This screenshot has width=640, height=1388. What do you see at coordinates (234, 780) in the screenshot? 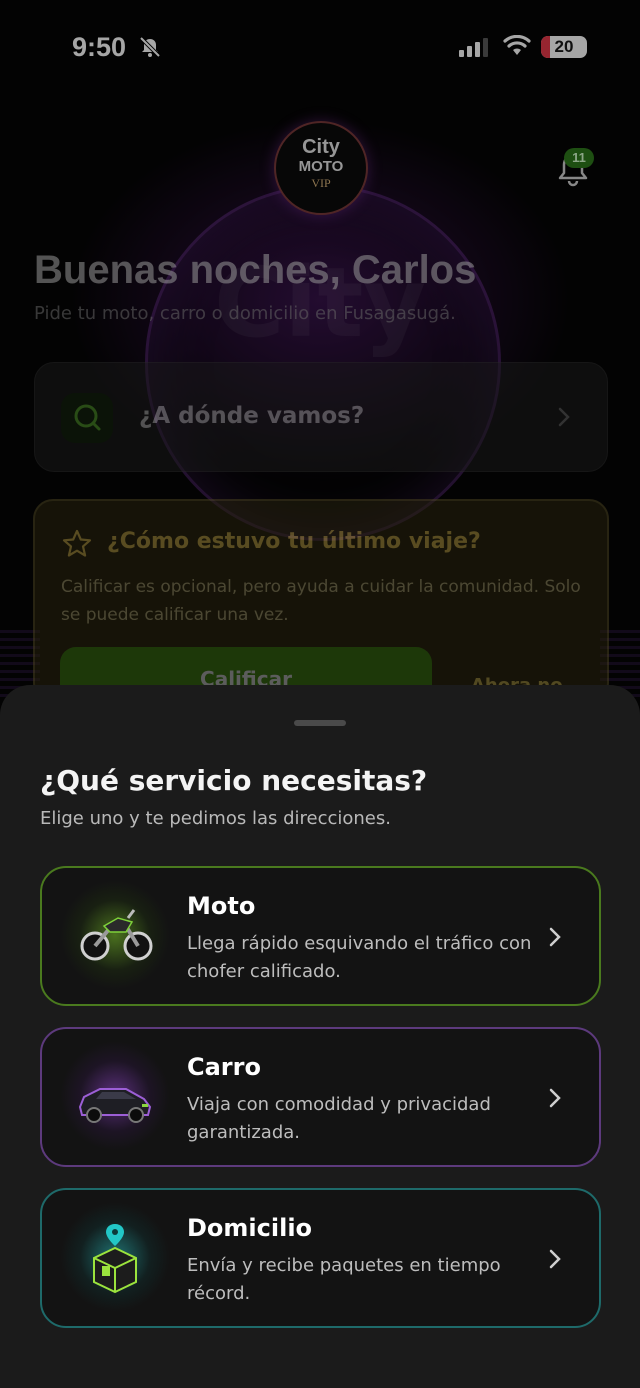
I see `sheet-title: ¿Qué servicio necesitas?` at bounding box center [234, 780].